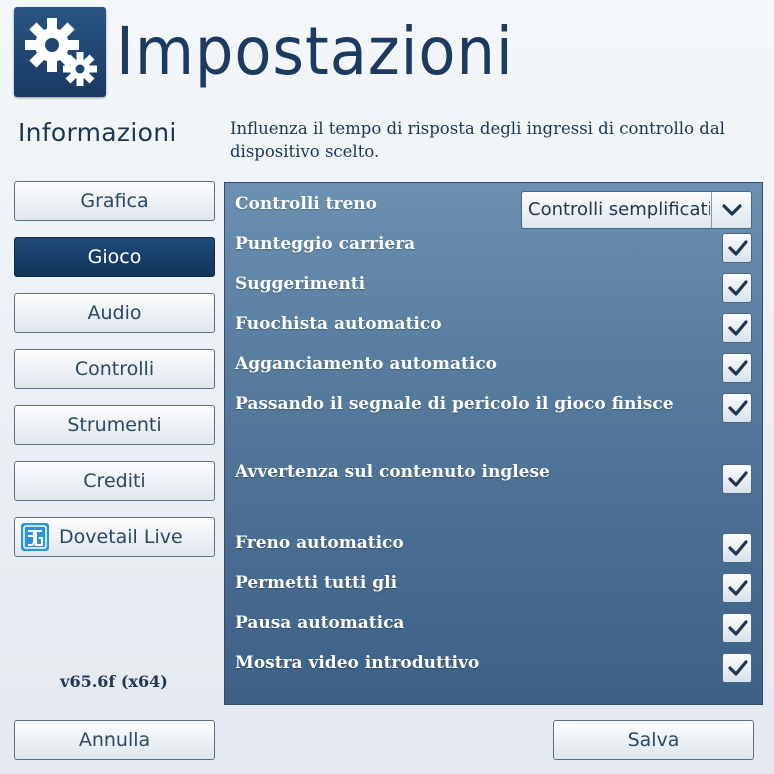 The width and height of the screenshot is (774, 774). I want to click on english-content-warning-checkbox, so click(737, 479).